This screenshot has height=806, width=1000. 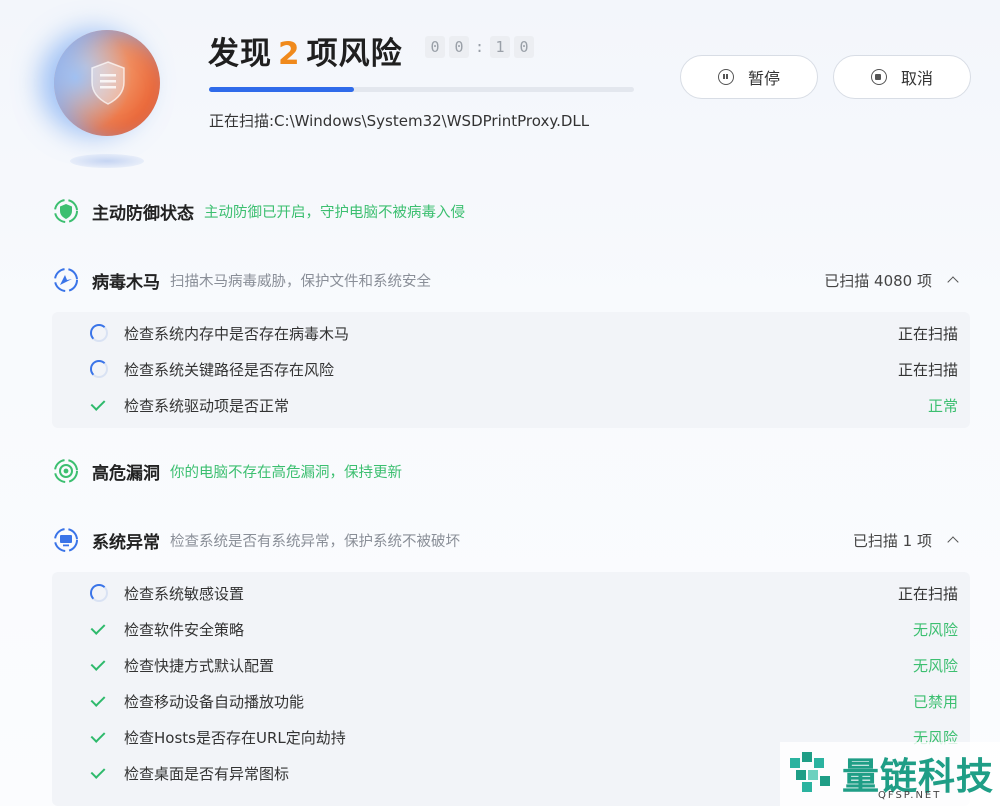 What do you see at coordinates (207, 405) in the screenshot?
I see `check-label: 检查系统驱动项是否正常` at bounding box center [207, 405].